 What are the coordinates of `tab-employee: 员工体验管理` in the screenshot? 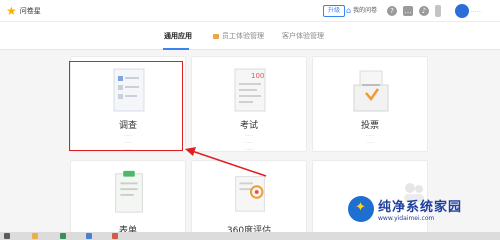 It's located at (238, 36).